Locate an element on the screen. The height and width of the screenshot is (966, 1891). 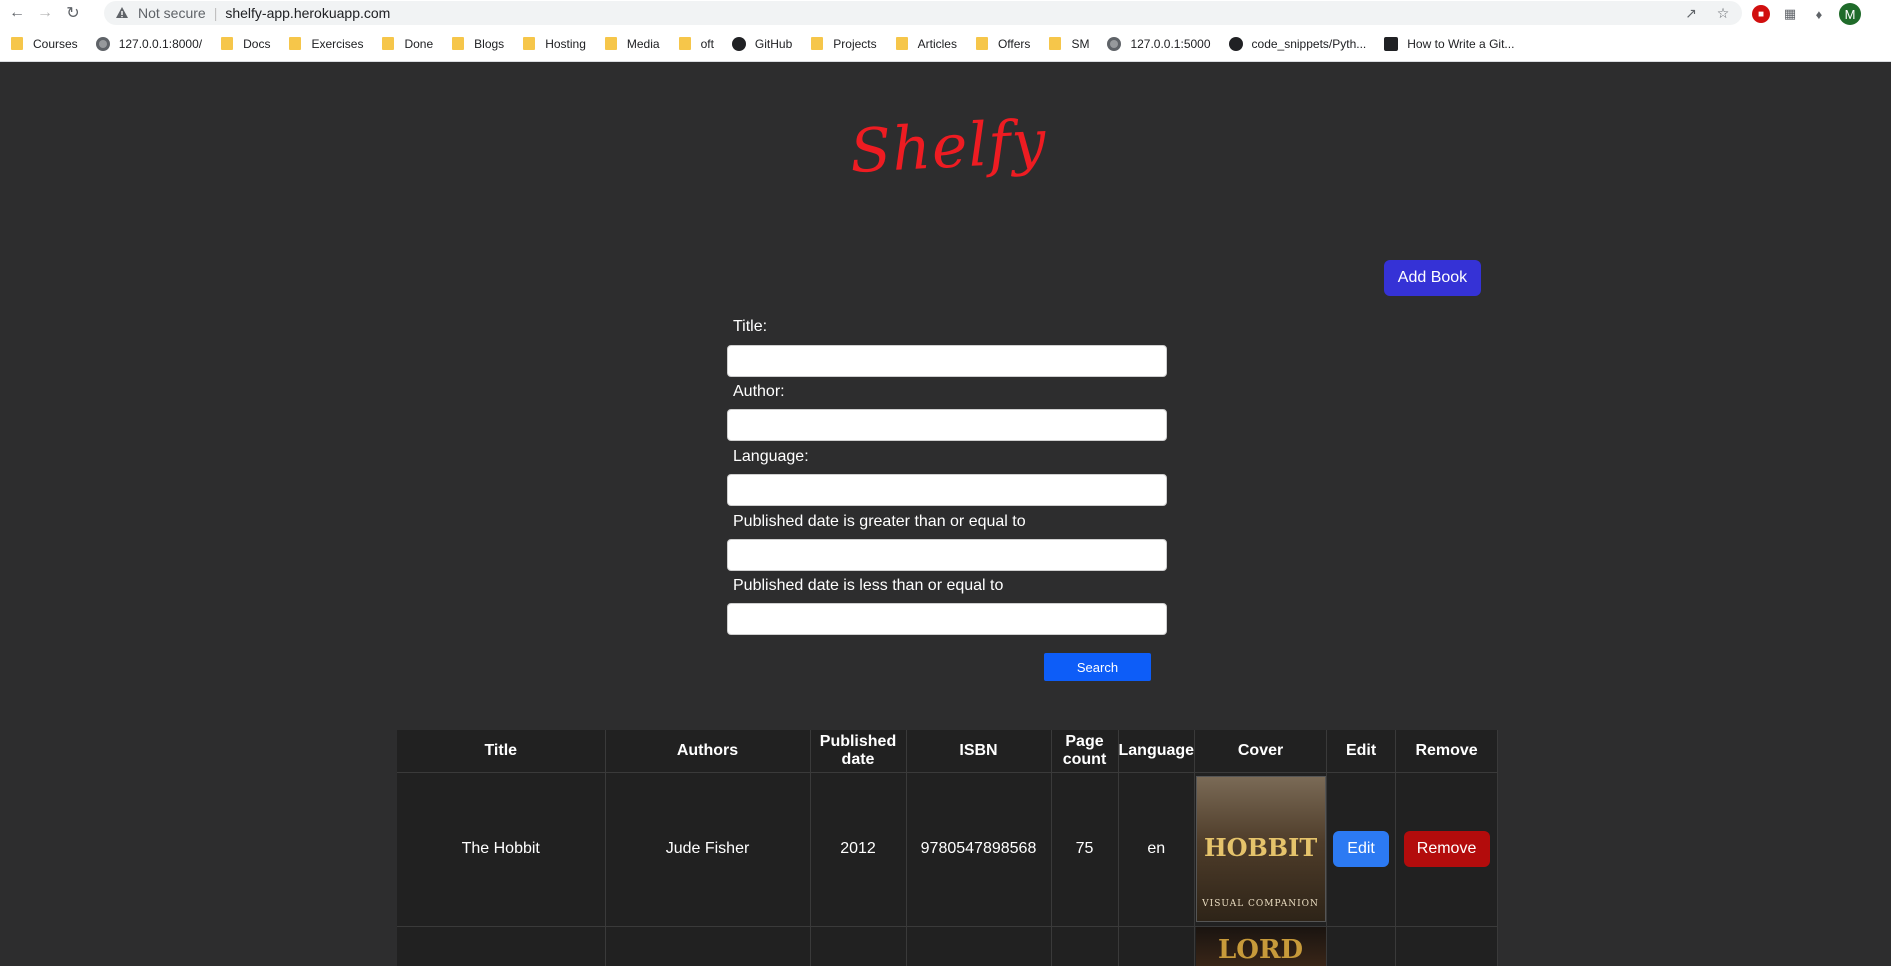
bookmark-label: Courses is located at coordinates (55, 43).